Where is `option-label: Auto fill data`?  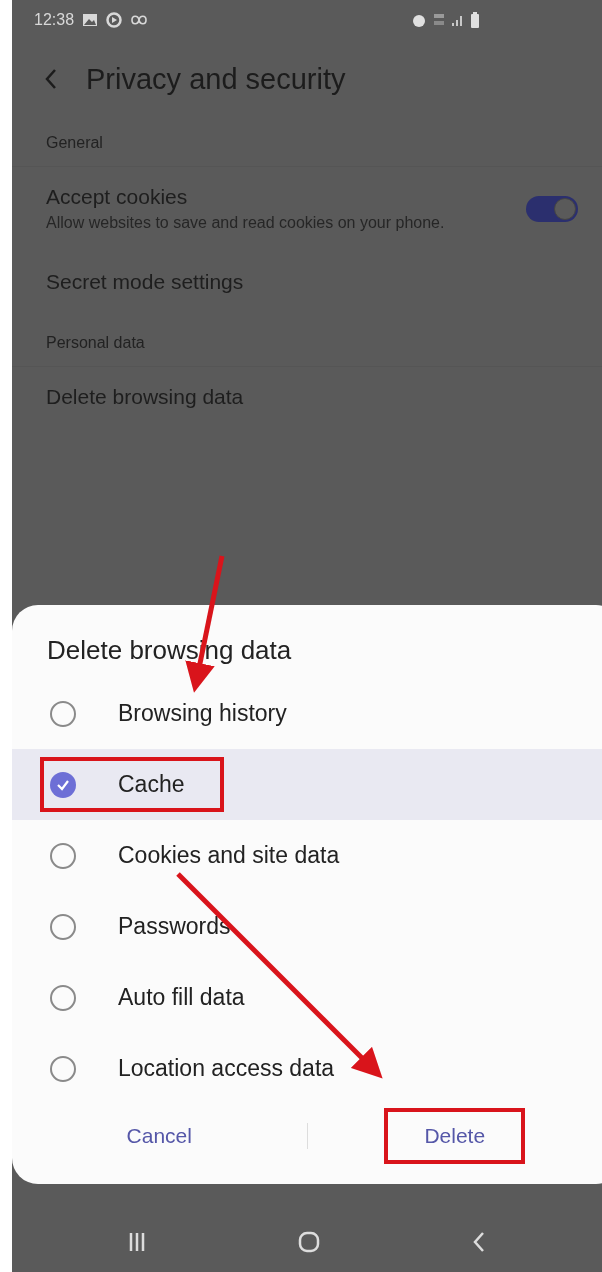 option-label: Auto fill data is located at coordinates (181, 997).